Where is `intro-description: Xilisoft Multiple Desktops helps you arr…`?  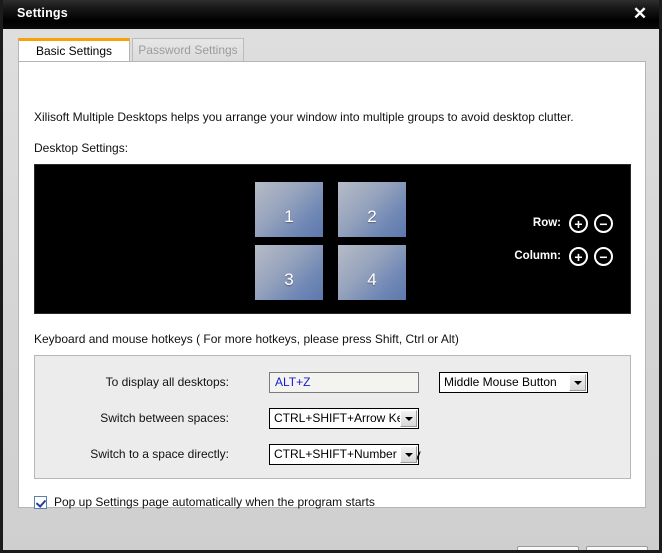
intro-description: Xilisoft Multiple Desktops helps you arr… is located at coordinates (304, 117).